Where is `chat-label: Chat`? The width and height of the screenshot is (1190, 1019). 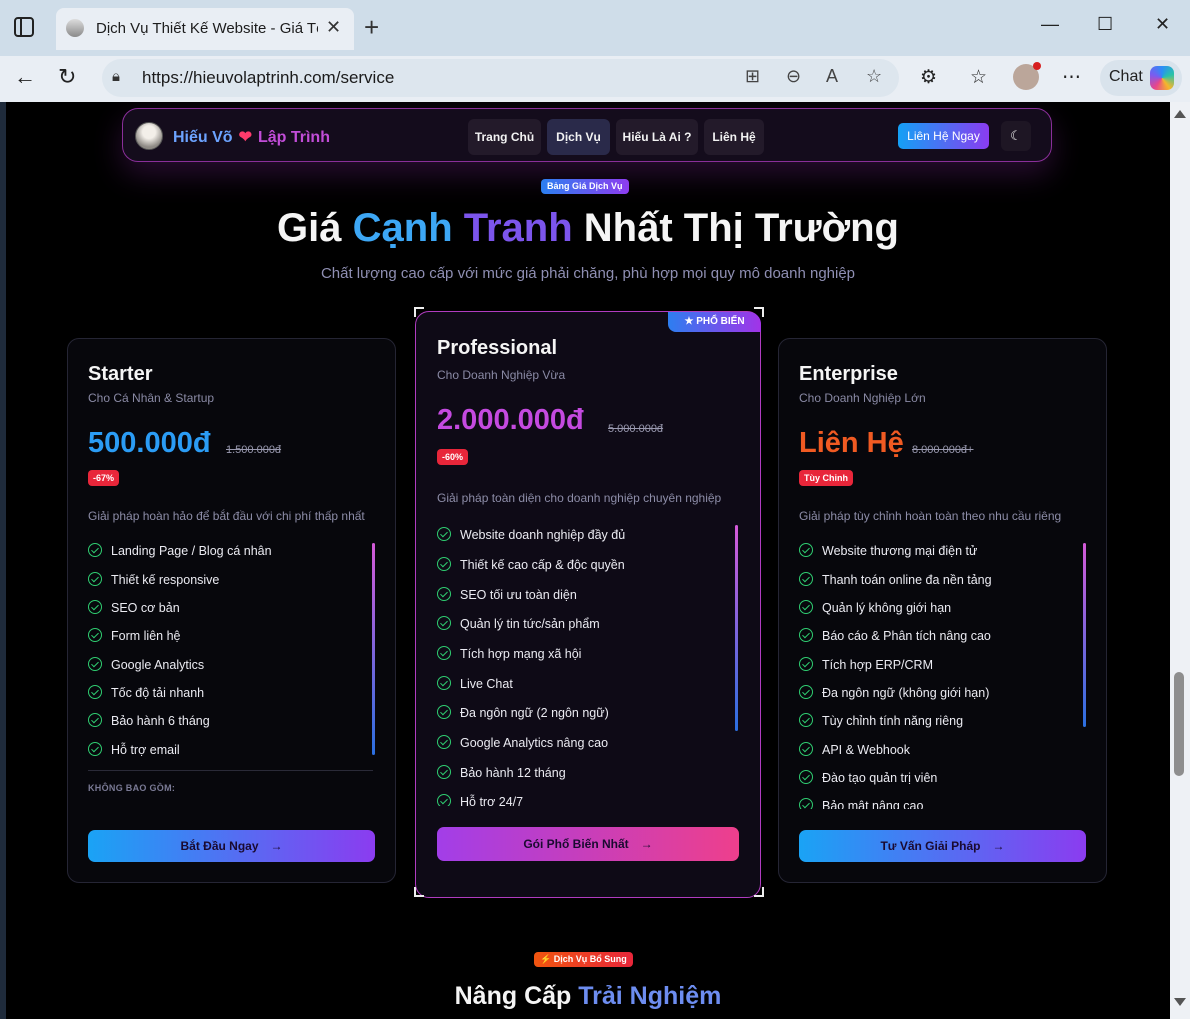
chat-label: Chat is located at coordinates (1126, 76).